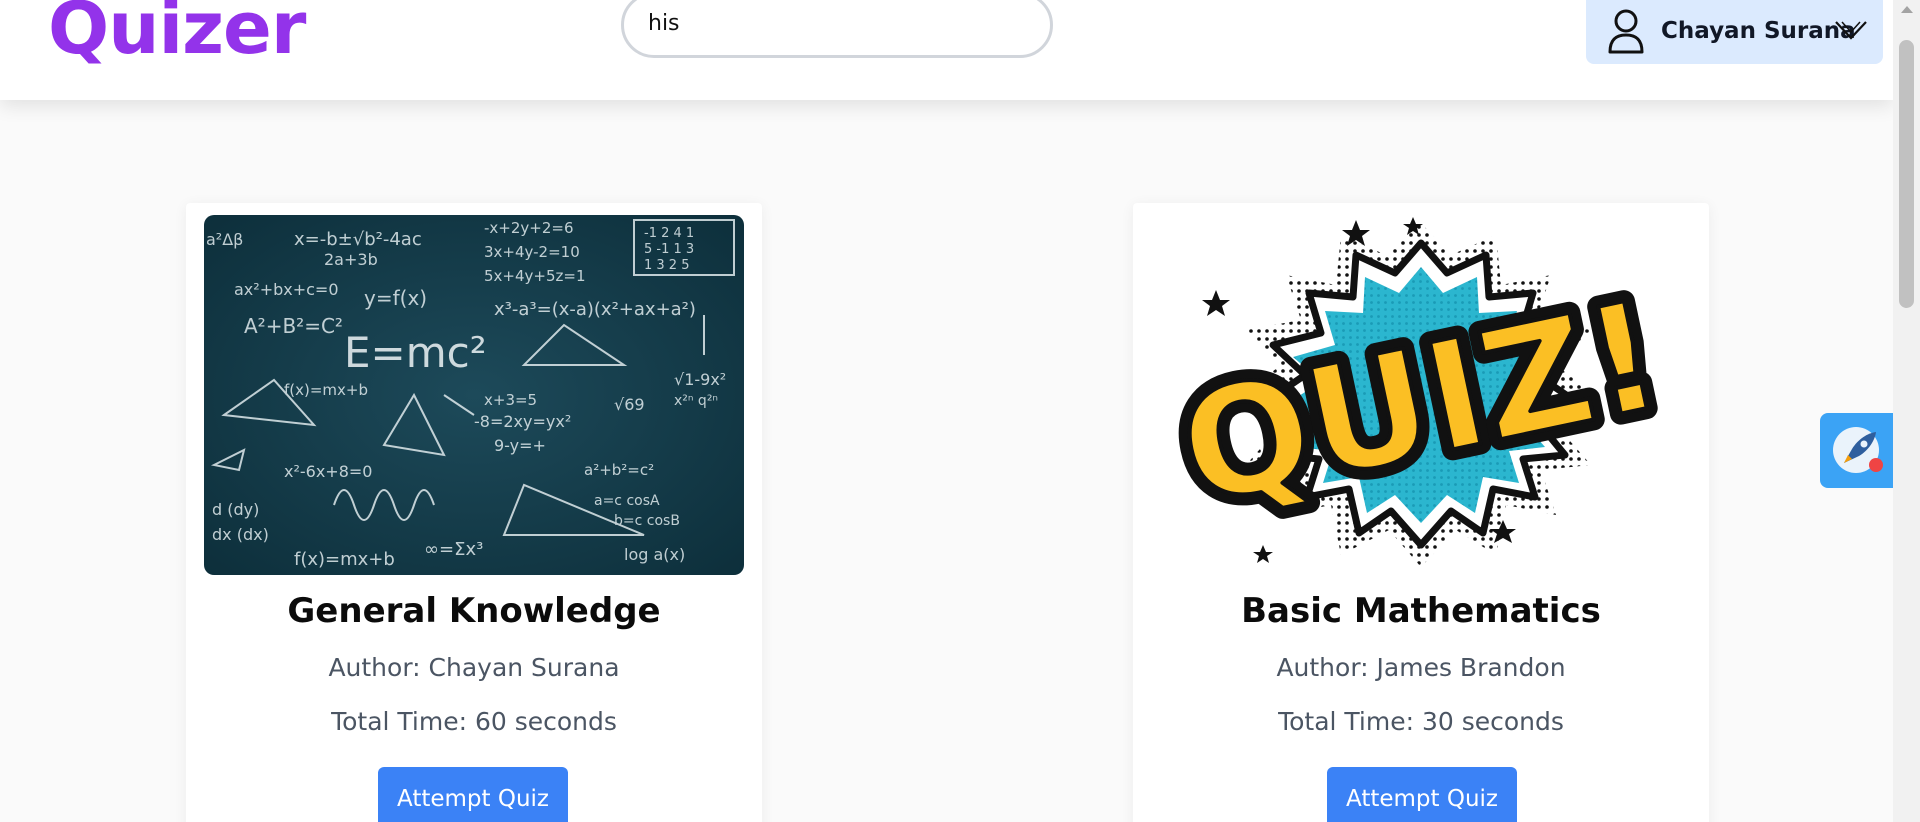 Image resolution: width=1920 pixels, height=822 pixels. Describe the element at coordinates (224, 239) in the screenshot. I see `svg-text: a²Δβ` at that location.